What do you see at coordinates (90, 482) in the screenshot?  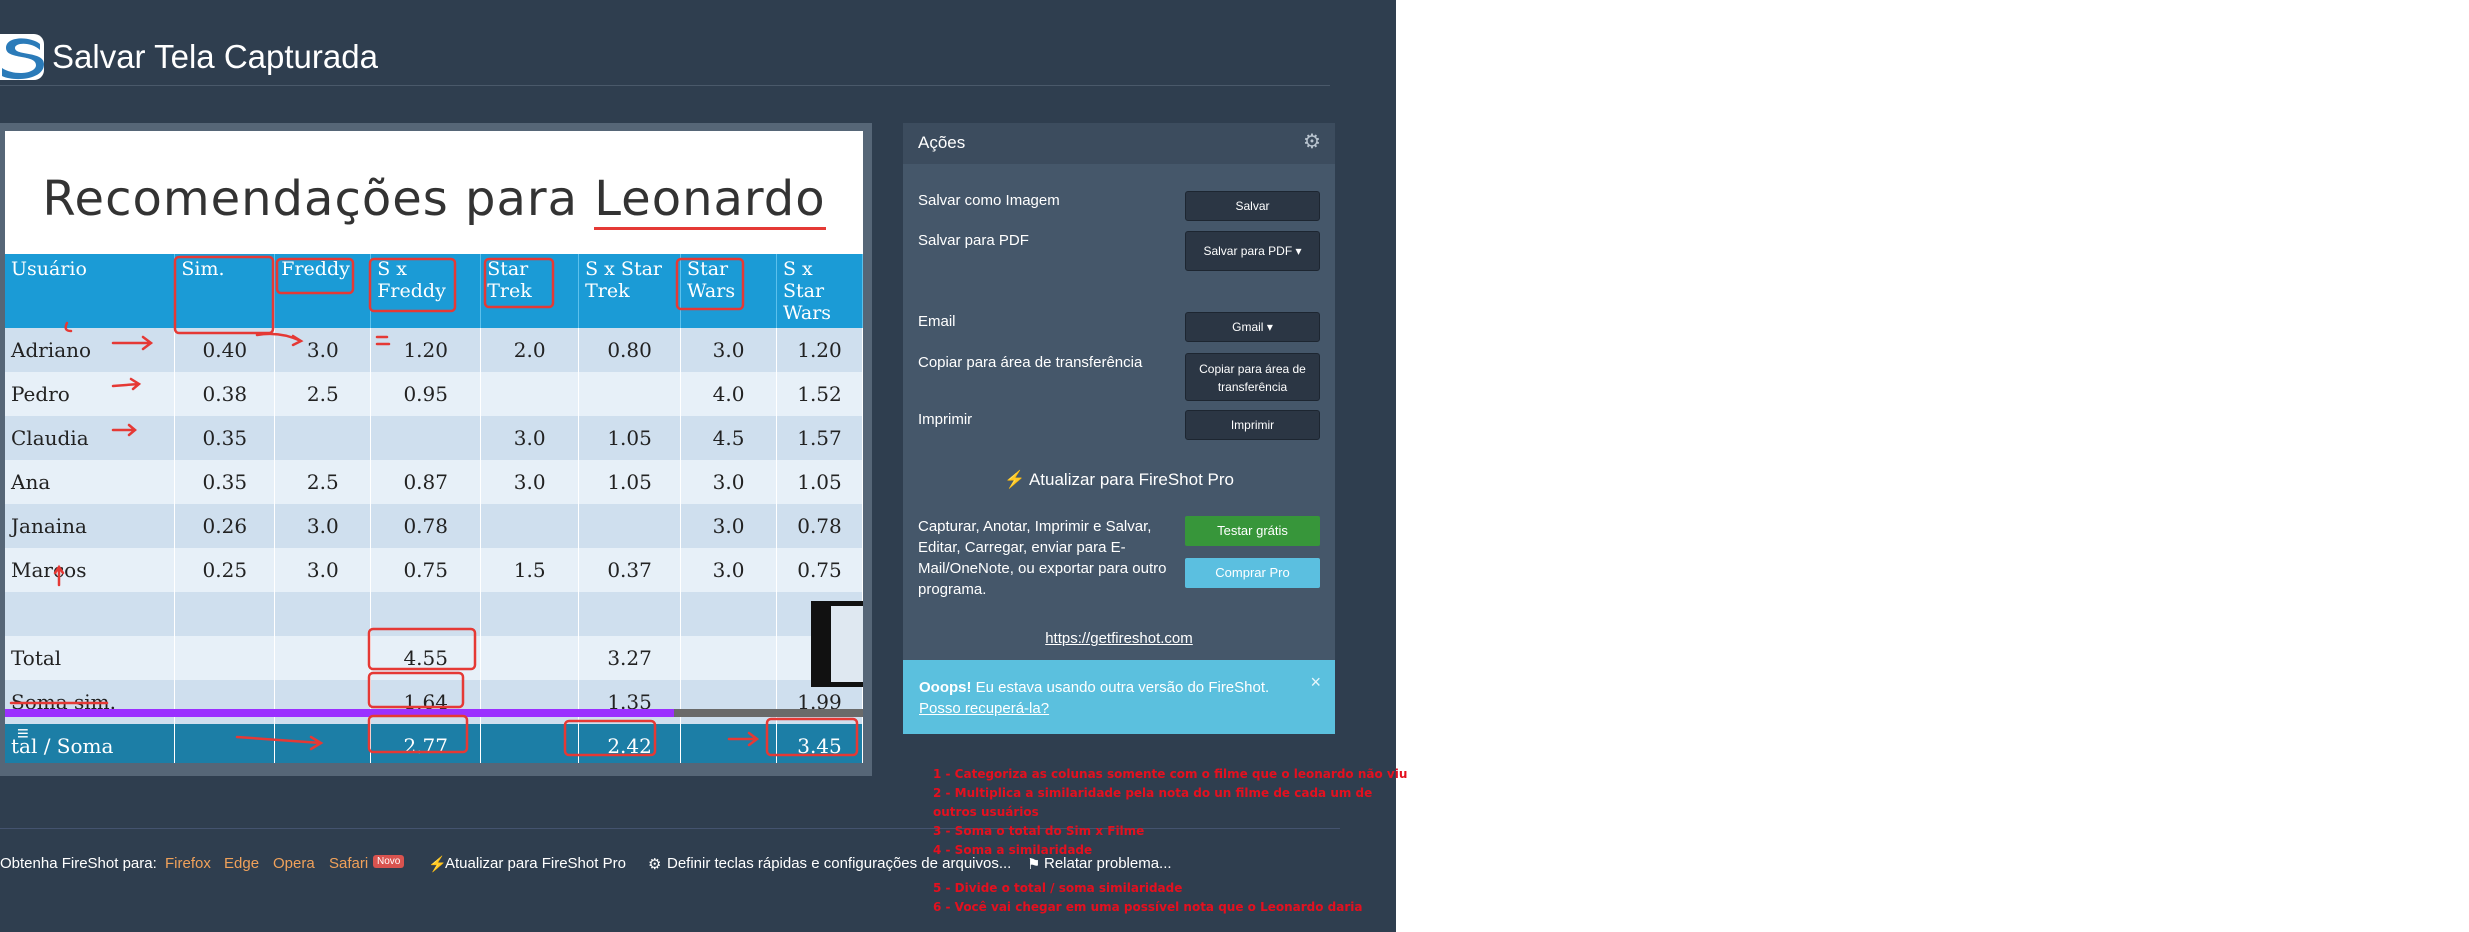 I see `table-cell: Ana` at bounding box center [90, 482].